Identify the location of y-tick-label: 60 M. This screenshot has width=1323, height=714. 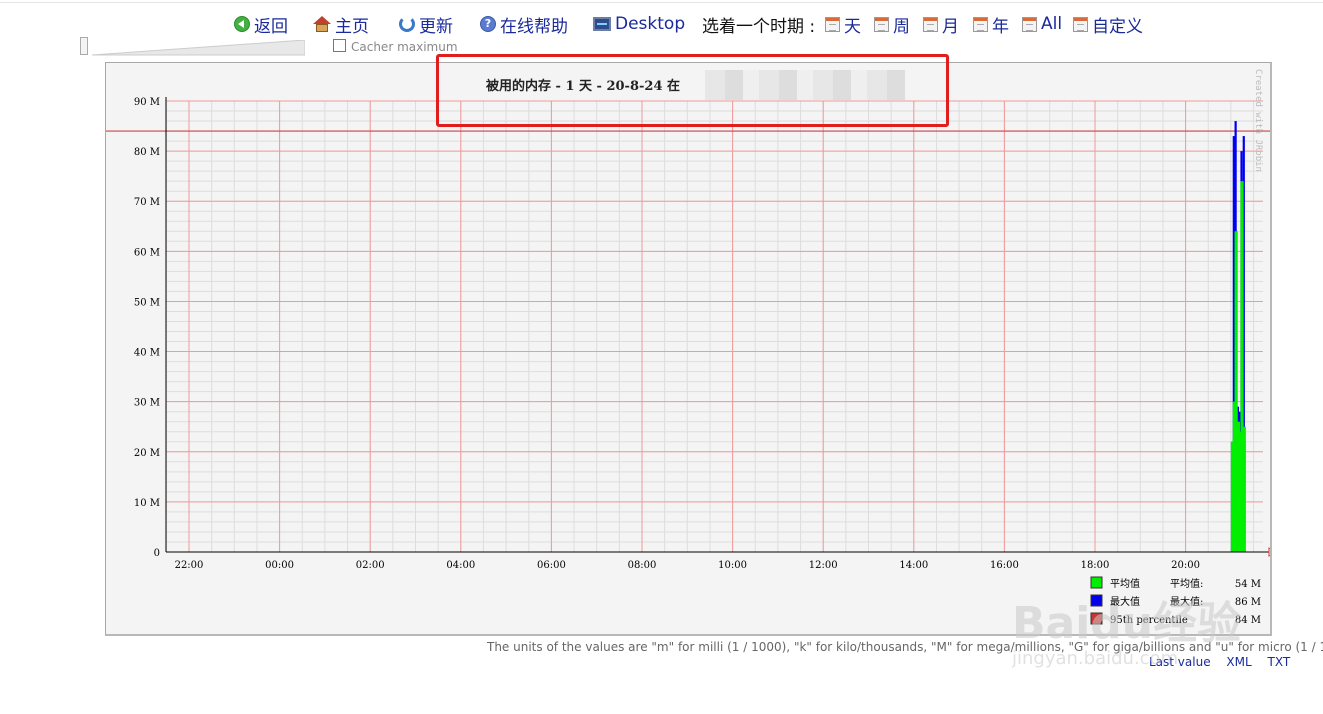
(147, 252).